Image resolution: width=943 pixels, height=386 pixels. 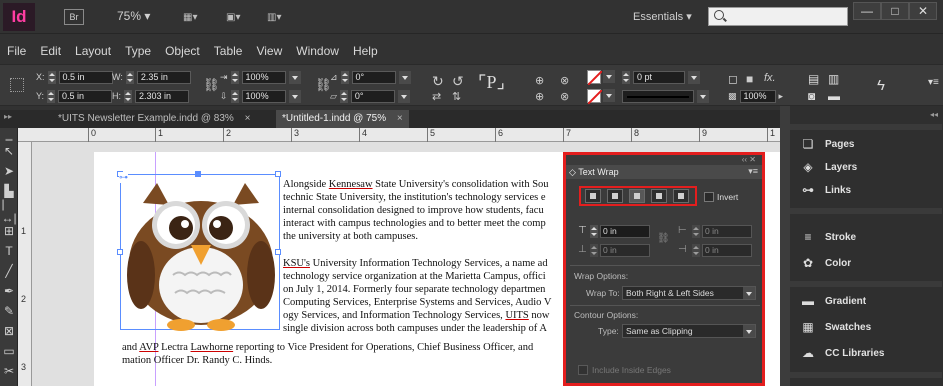 What do you see at coordinates (781, 96) in the screenshot?
I see `chevron-right-icon: ▸` at bounding box center [781, 96].